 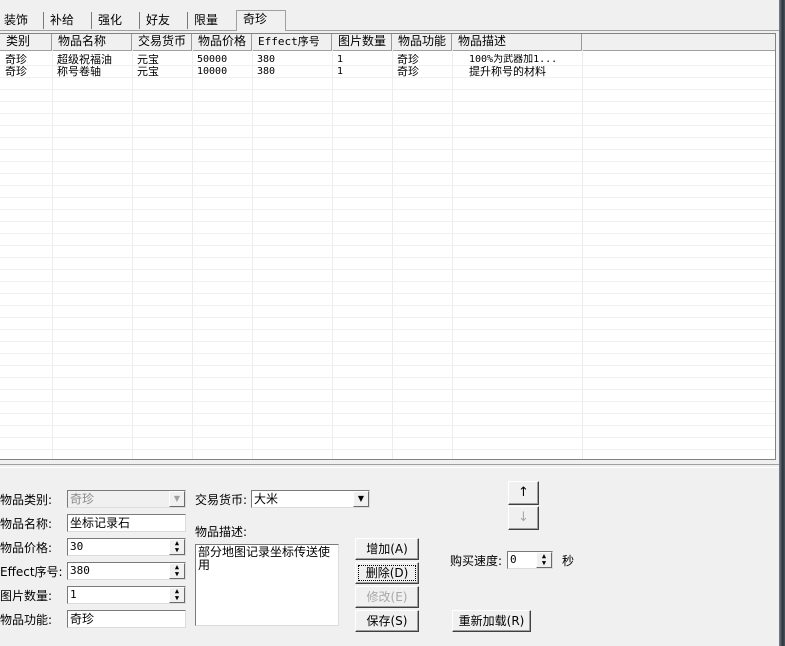 What do you see at coordinates (568, 561) in the screenshot?
I see `seconds-label: 秒` at bounding box center [568, 561].